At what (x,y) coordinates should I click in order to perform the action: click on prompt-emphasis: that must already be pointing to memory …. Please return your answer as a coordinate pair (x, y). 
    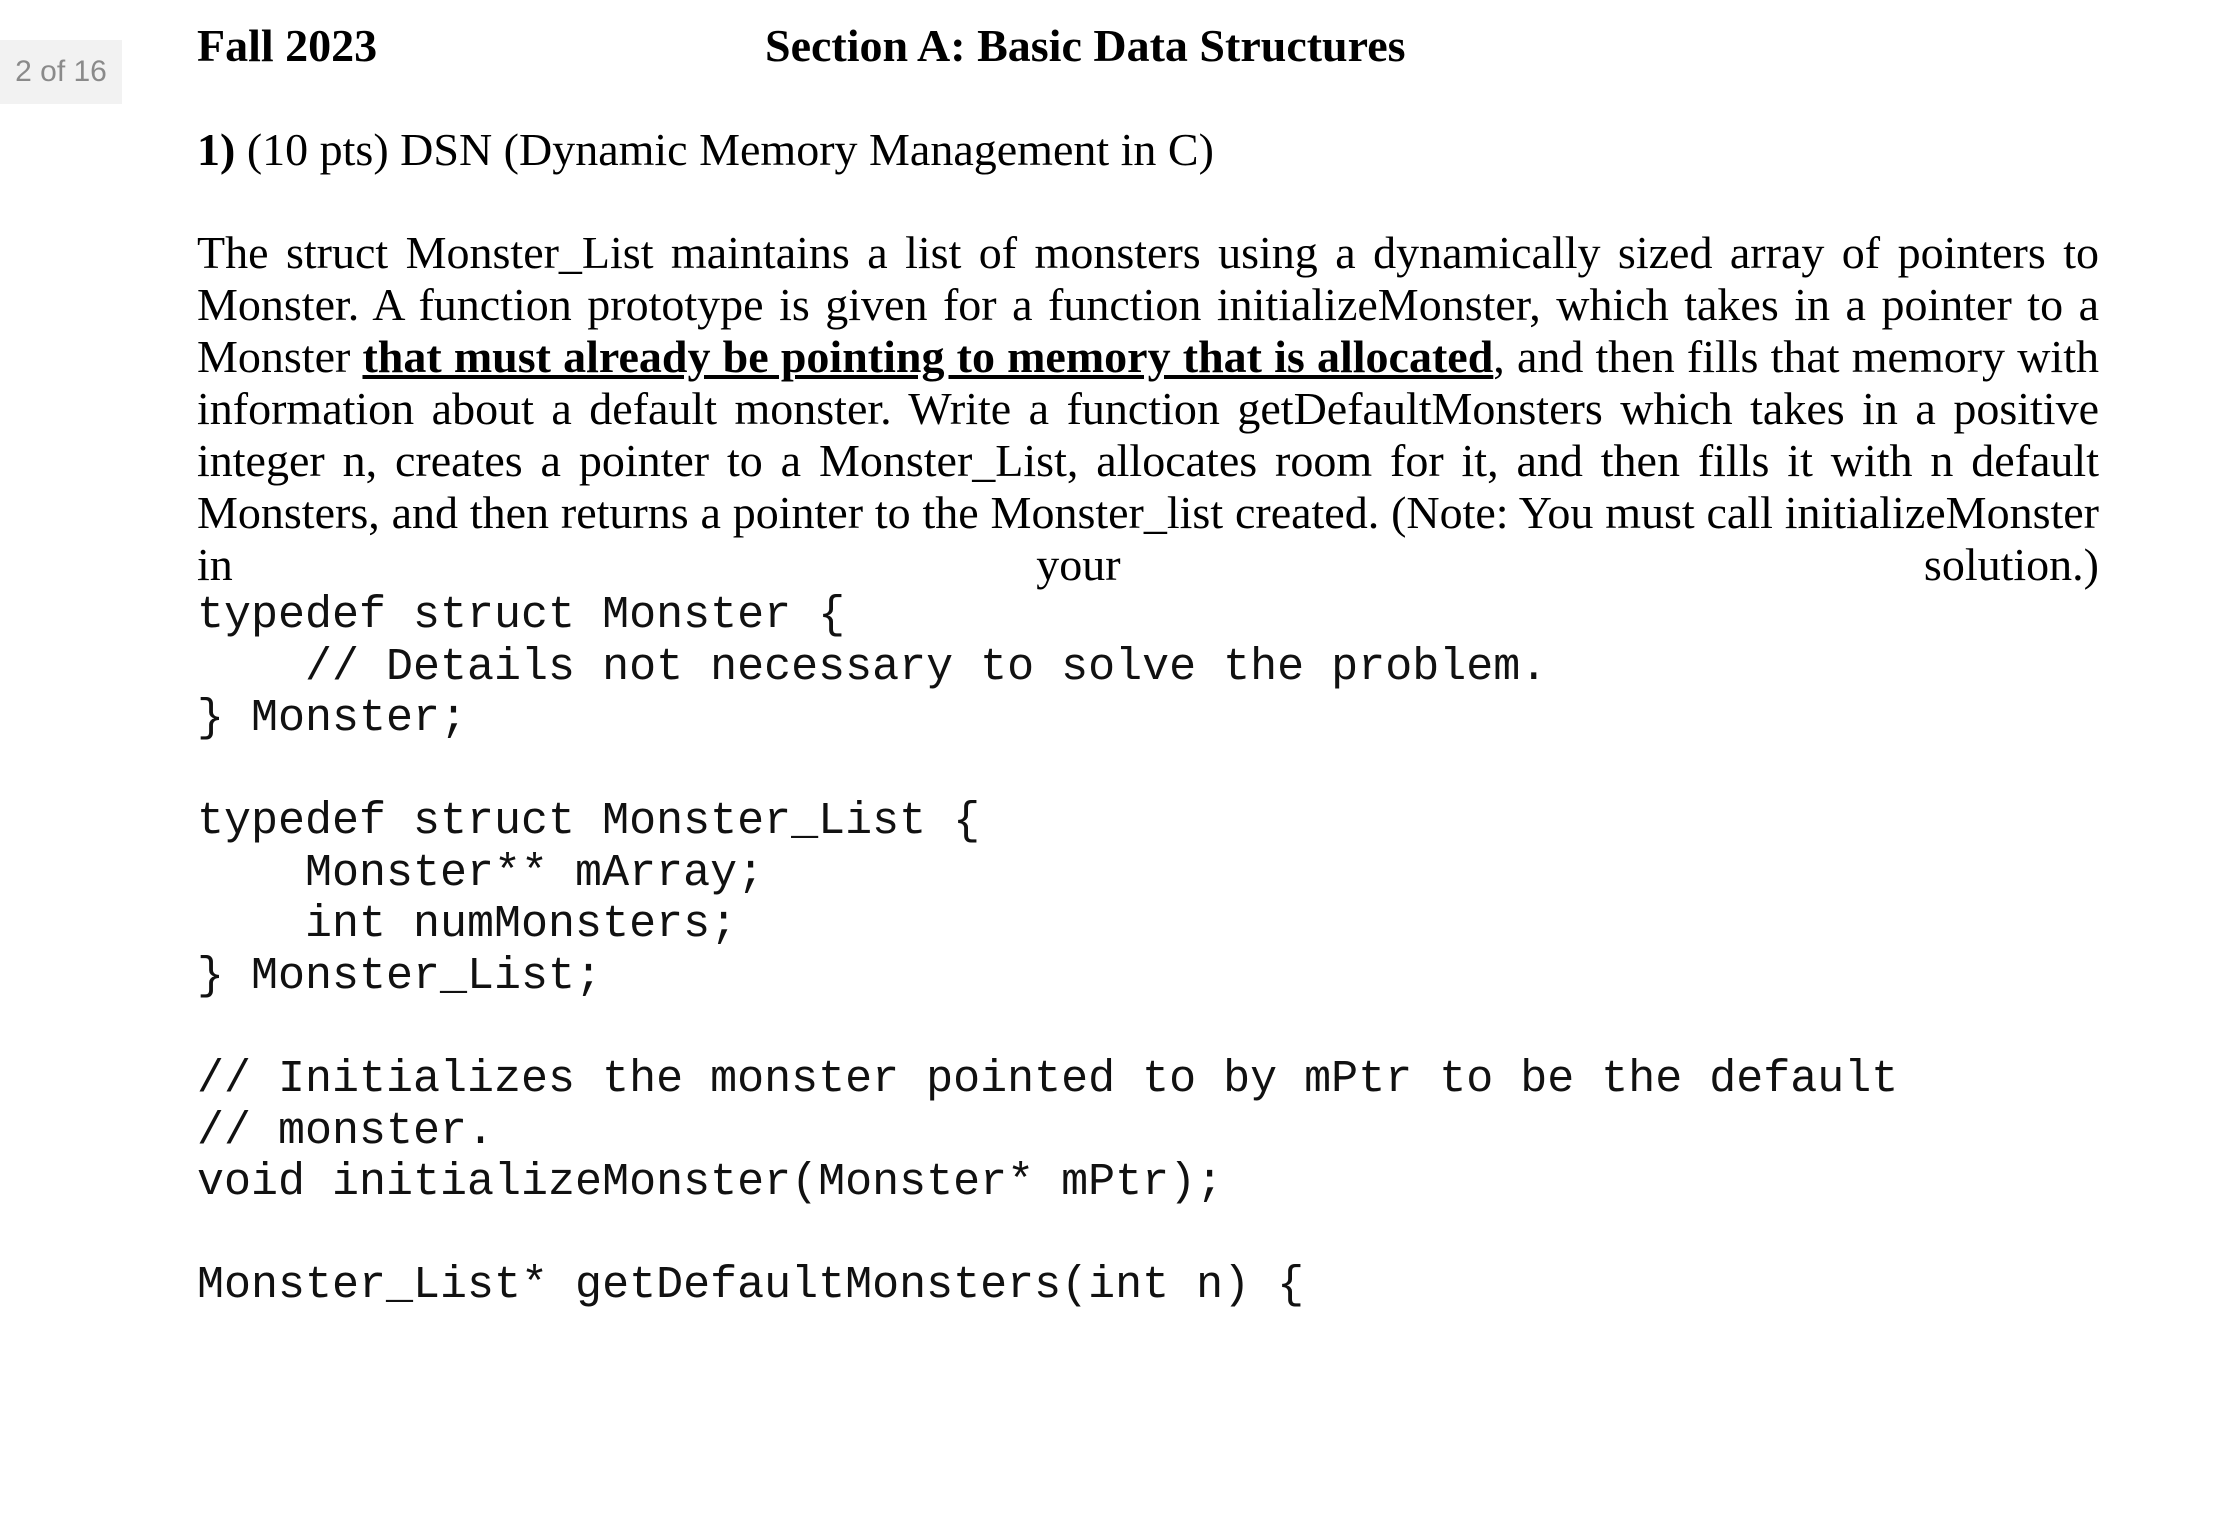
    Looking at the image, I should click on (928, 356).